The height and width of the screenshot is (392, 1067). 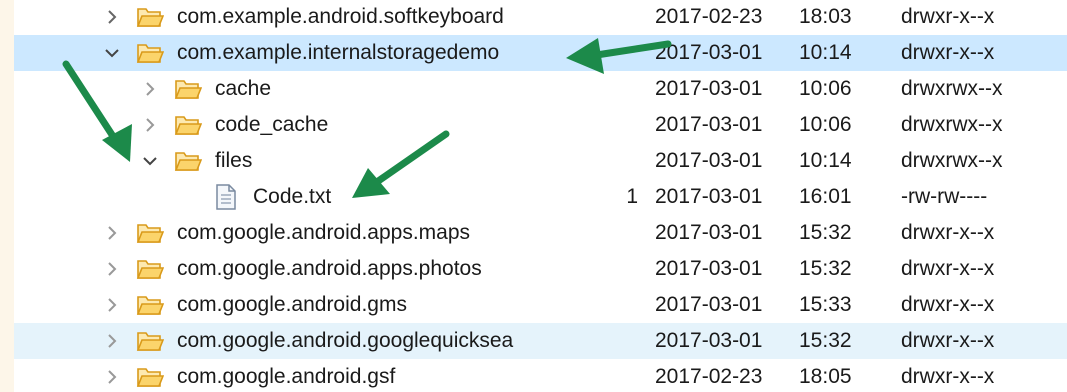 I want to click on row-time: 18:03, so click(x=825, y=16).